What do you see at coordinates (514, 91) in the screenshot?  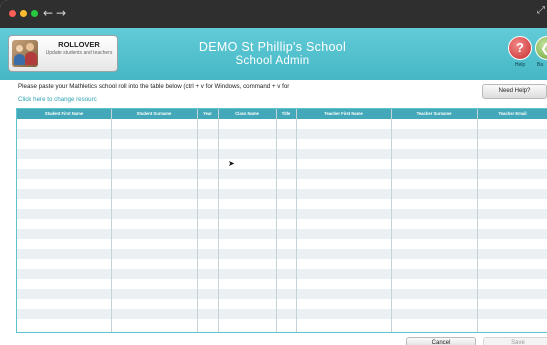 I see `need-help-button: Need Help?` at bounding box center [514, 91].